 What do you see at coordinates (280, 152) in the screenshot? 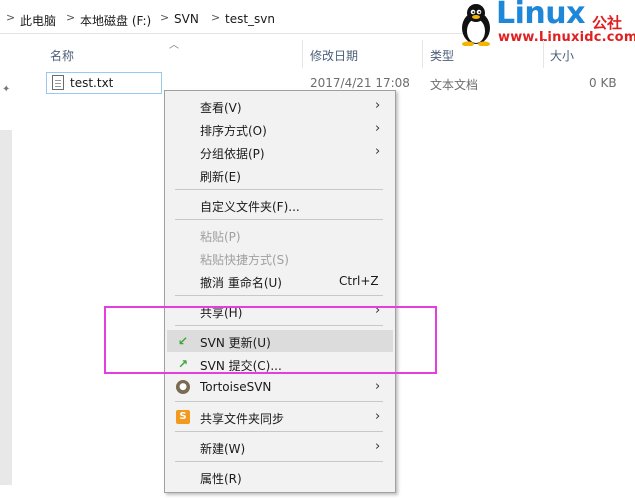
I see `menu-item-group: 分组依据(P) ›` at bounding box center [280, 152].